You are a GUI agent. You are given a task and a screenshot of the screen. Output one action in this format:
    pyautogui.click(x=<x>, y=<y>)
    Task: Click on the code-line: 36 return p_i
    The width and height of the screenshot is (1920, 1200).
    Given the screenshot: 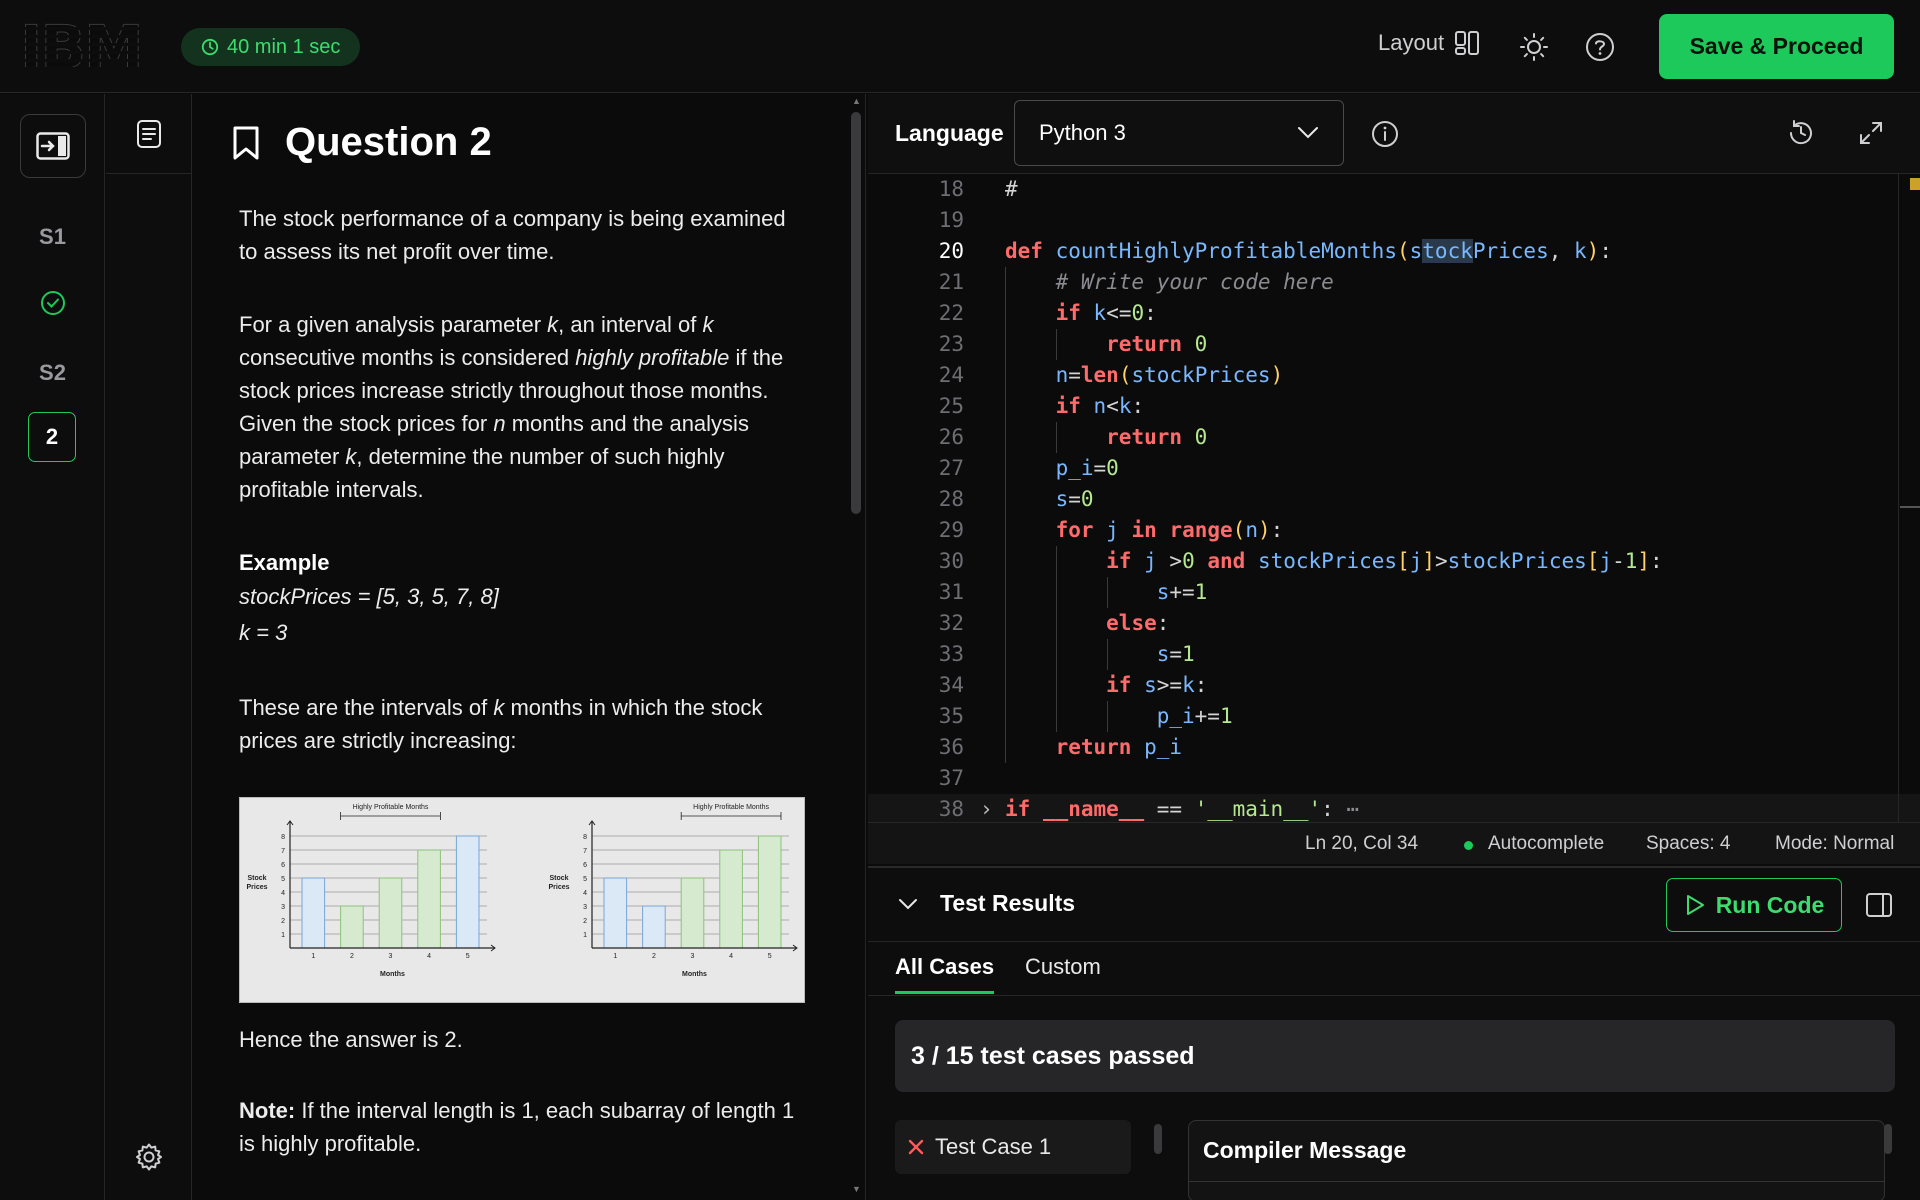 What is the action you would take?
    pyautogui.click(x=1060, y=747)
    